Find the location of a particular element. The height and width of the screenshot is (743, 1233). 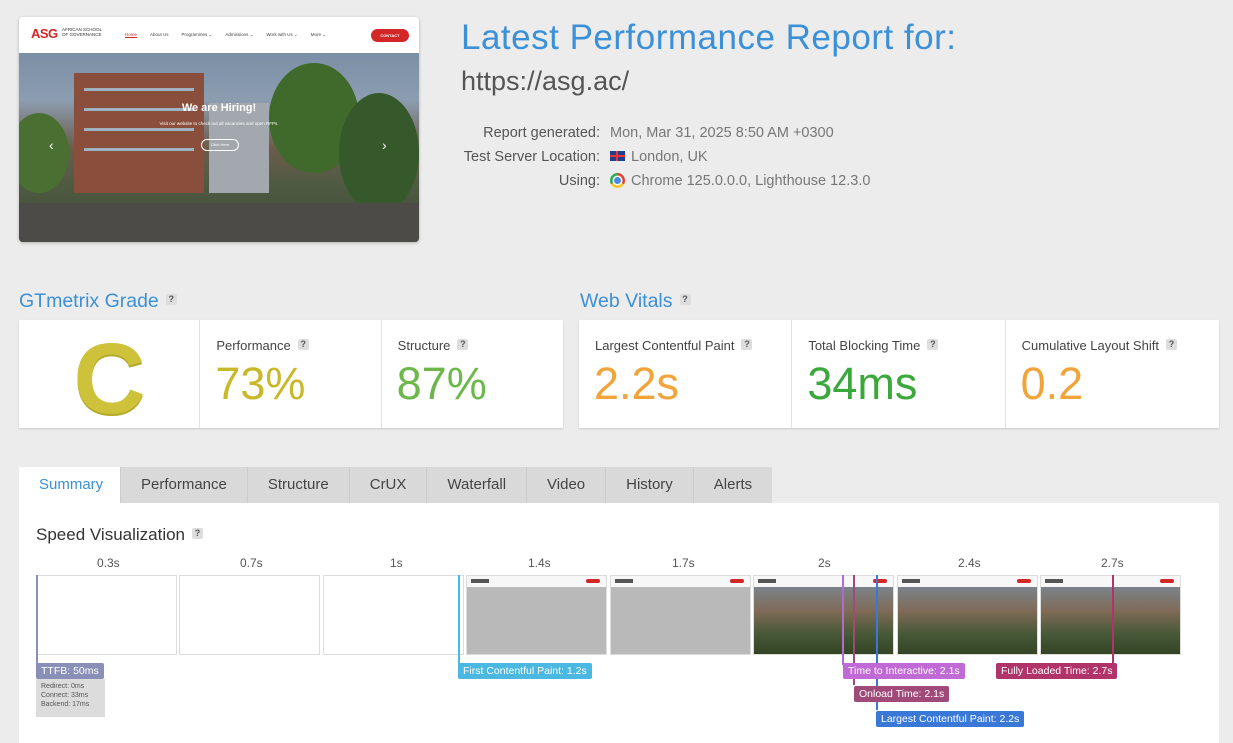

speed-visualization-heading: Speed Visualization? is located at coordinates (120, 535).